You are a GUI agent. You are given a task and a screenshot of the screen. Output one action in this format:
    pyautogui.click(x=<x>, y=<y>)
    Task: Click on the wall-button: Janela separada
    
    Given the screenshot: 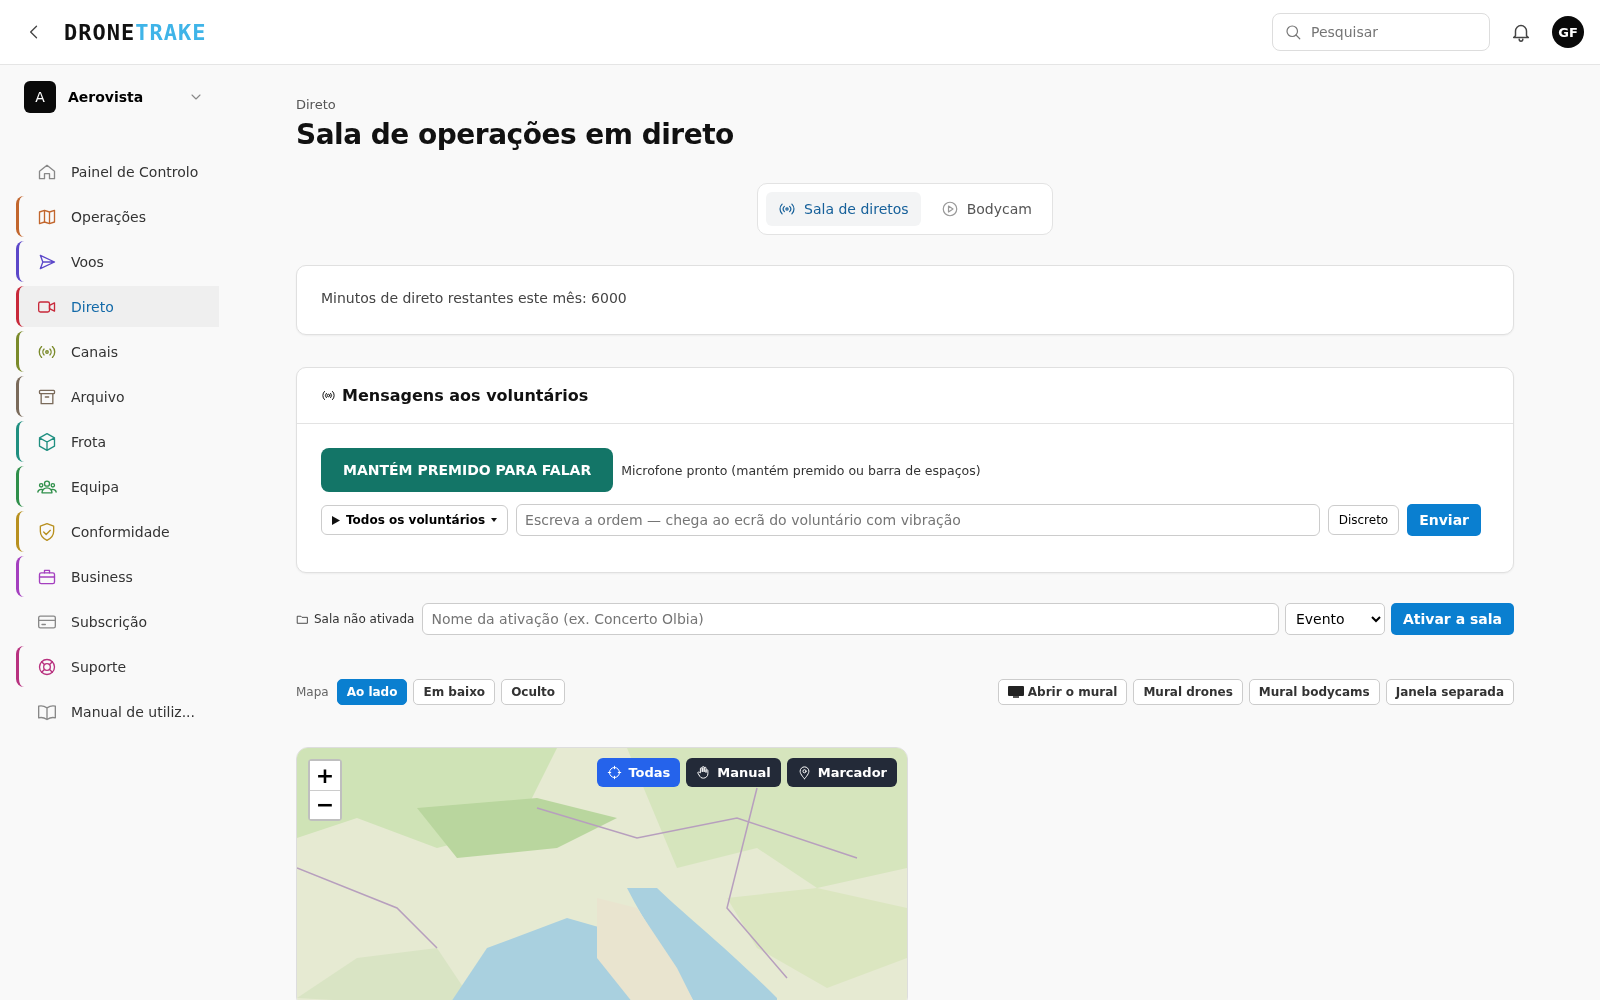 What is the action you would take?
    pyautogui.click(x=1449, y=692)
    